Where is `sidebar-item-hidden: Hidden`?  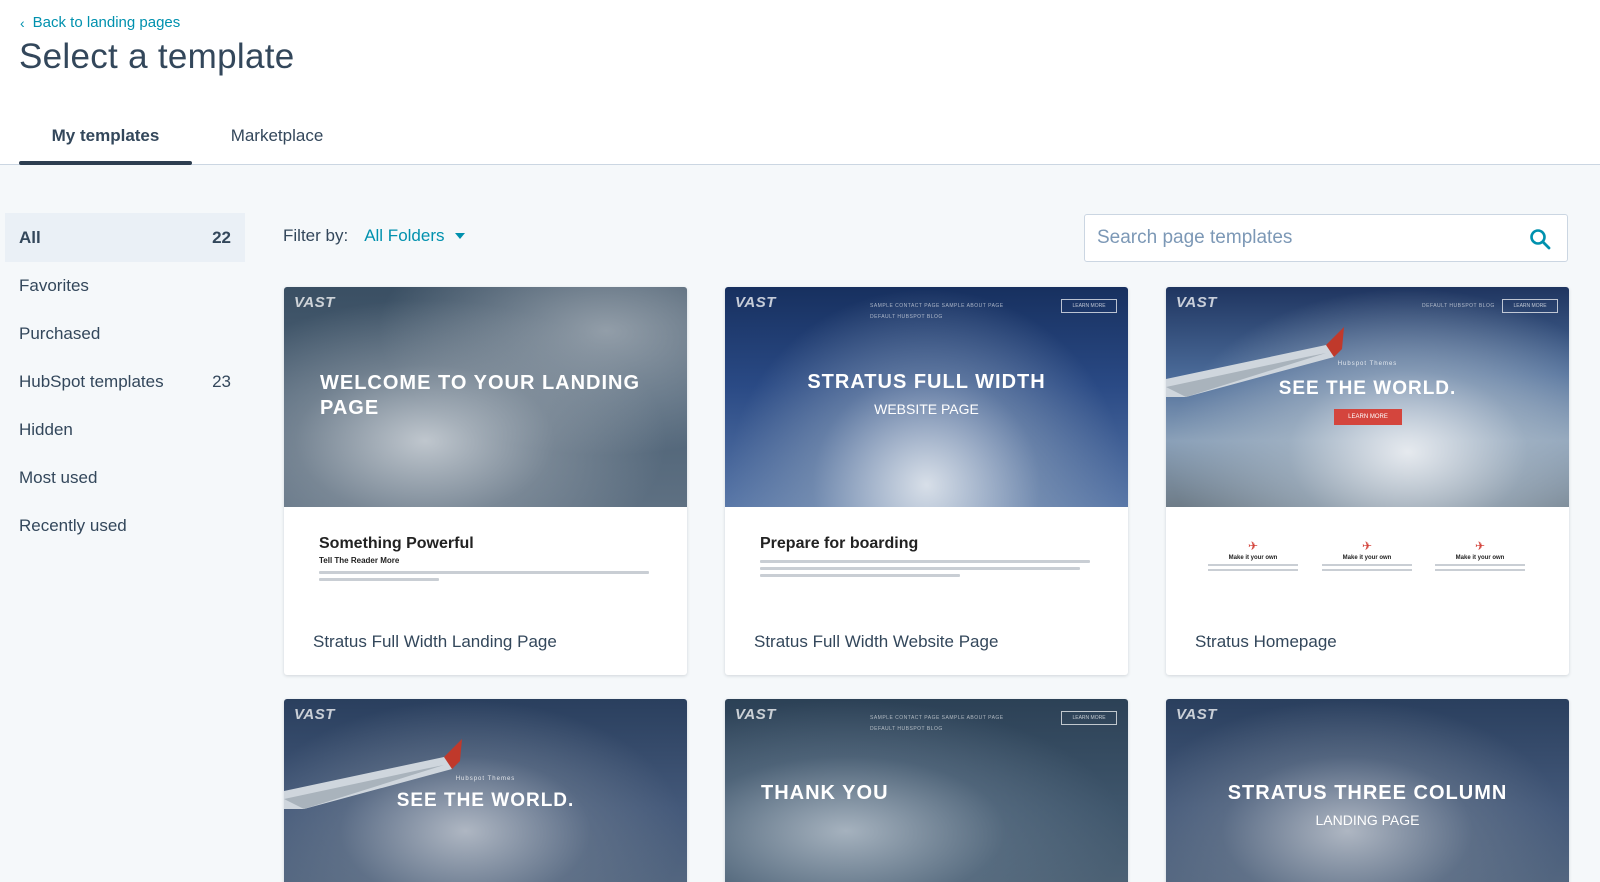
sidebar-item-hidden: Hidden is located at coordinates (125, 430).